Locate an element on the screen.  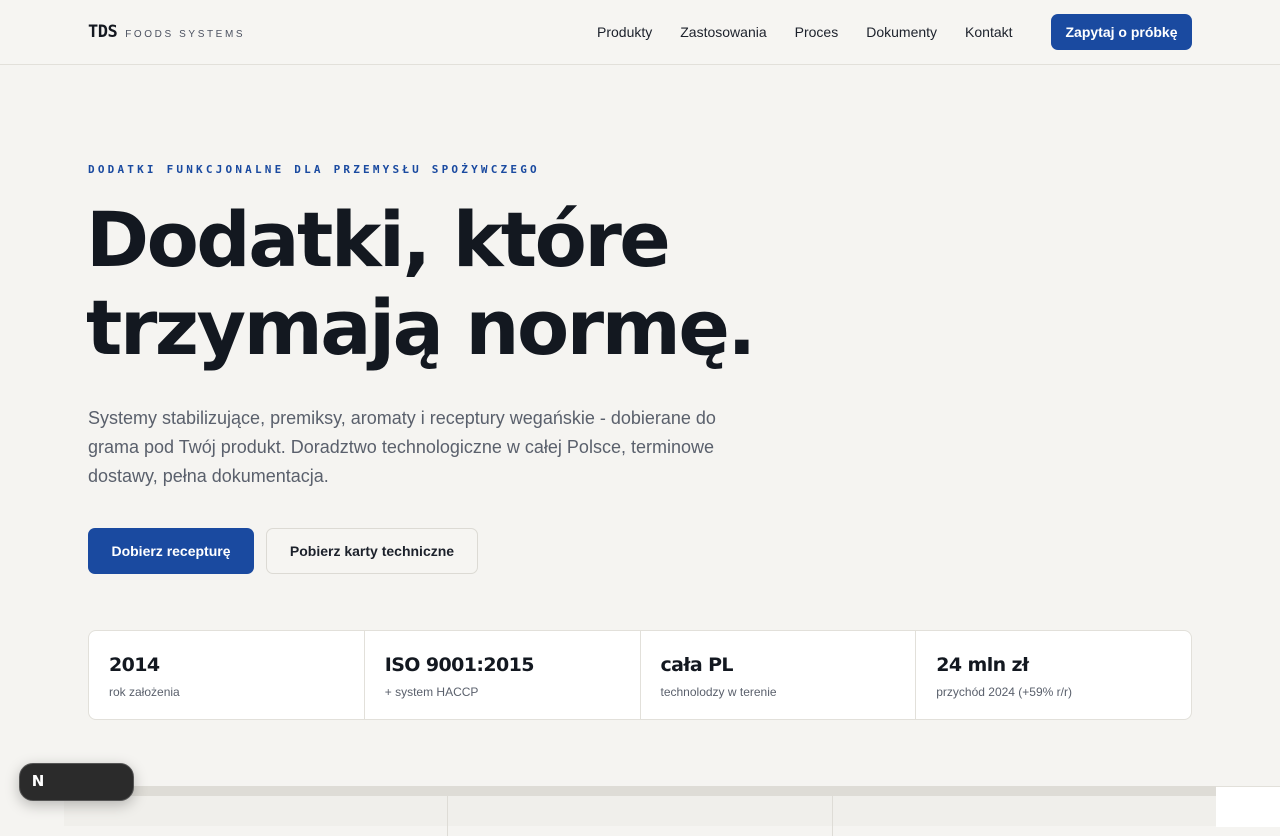
hero-headline: Dodatki, które trzymają normę. is located at coordinates (421, 283).